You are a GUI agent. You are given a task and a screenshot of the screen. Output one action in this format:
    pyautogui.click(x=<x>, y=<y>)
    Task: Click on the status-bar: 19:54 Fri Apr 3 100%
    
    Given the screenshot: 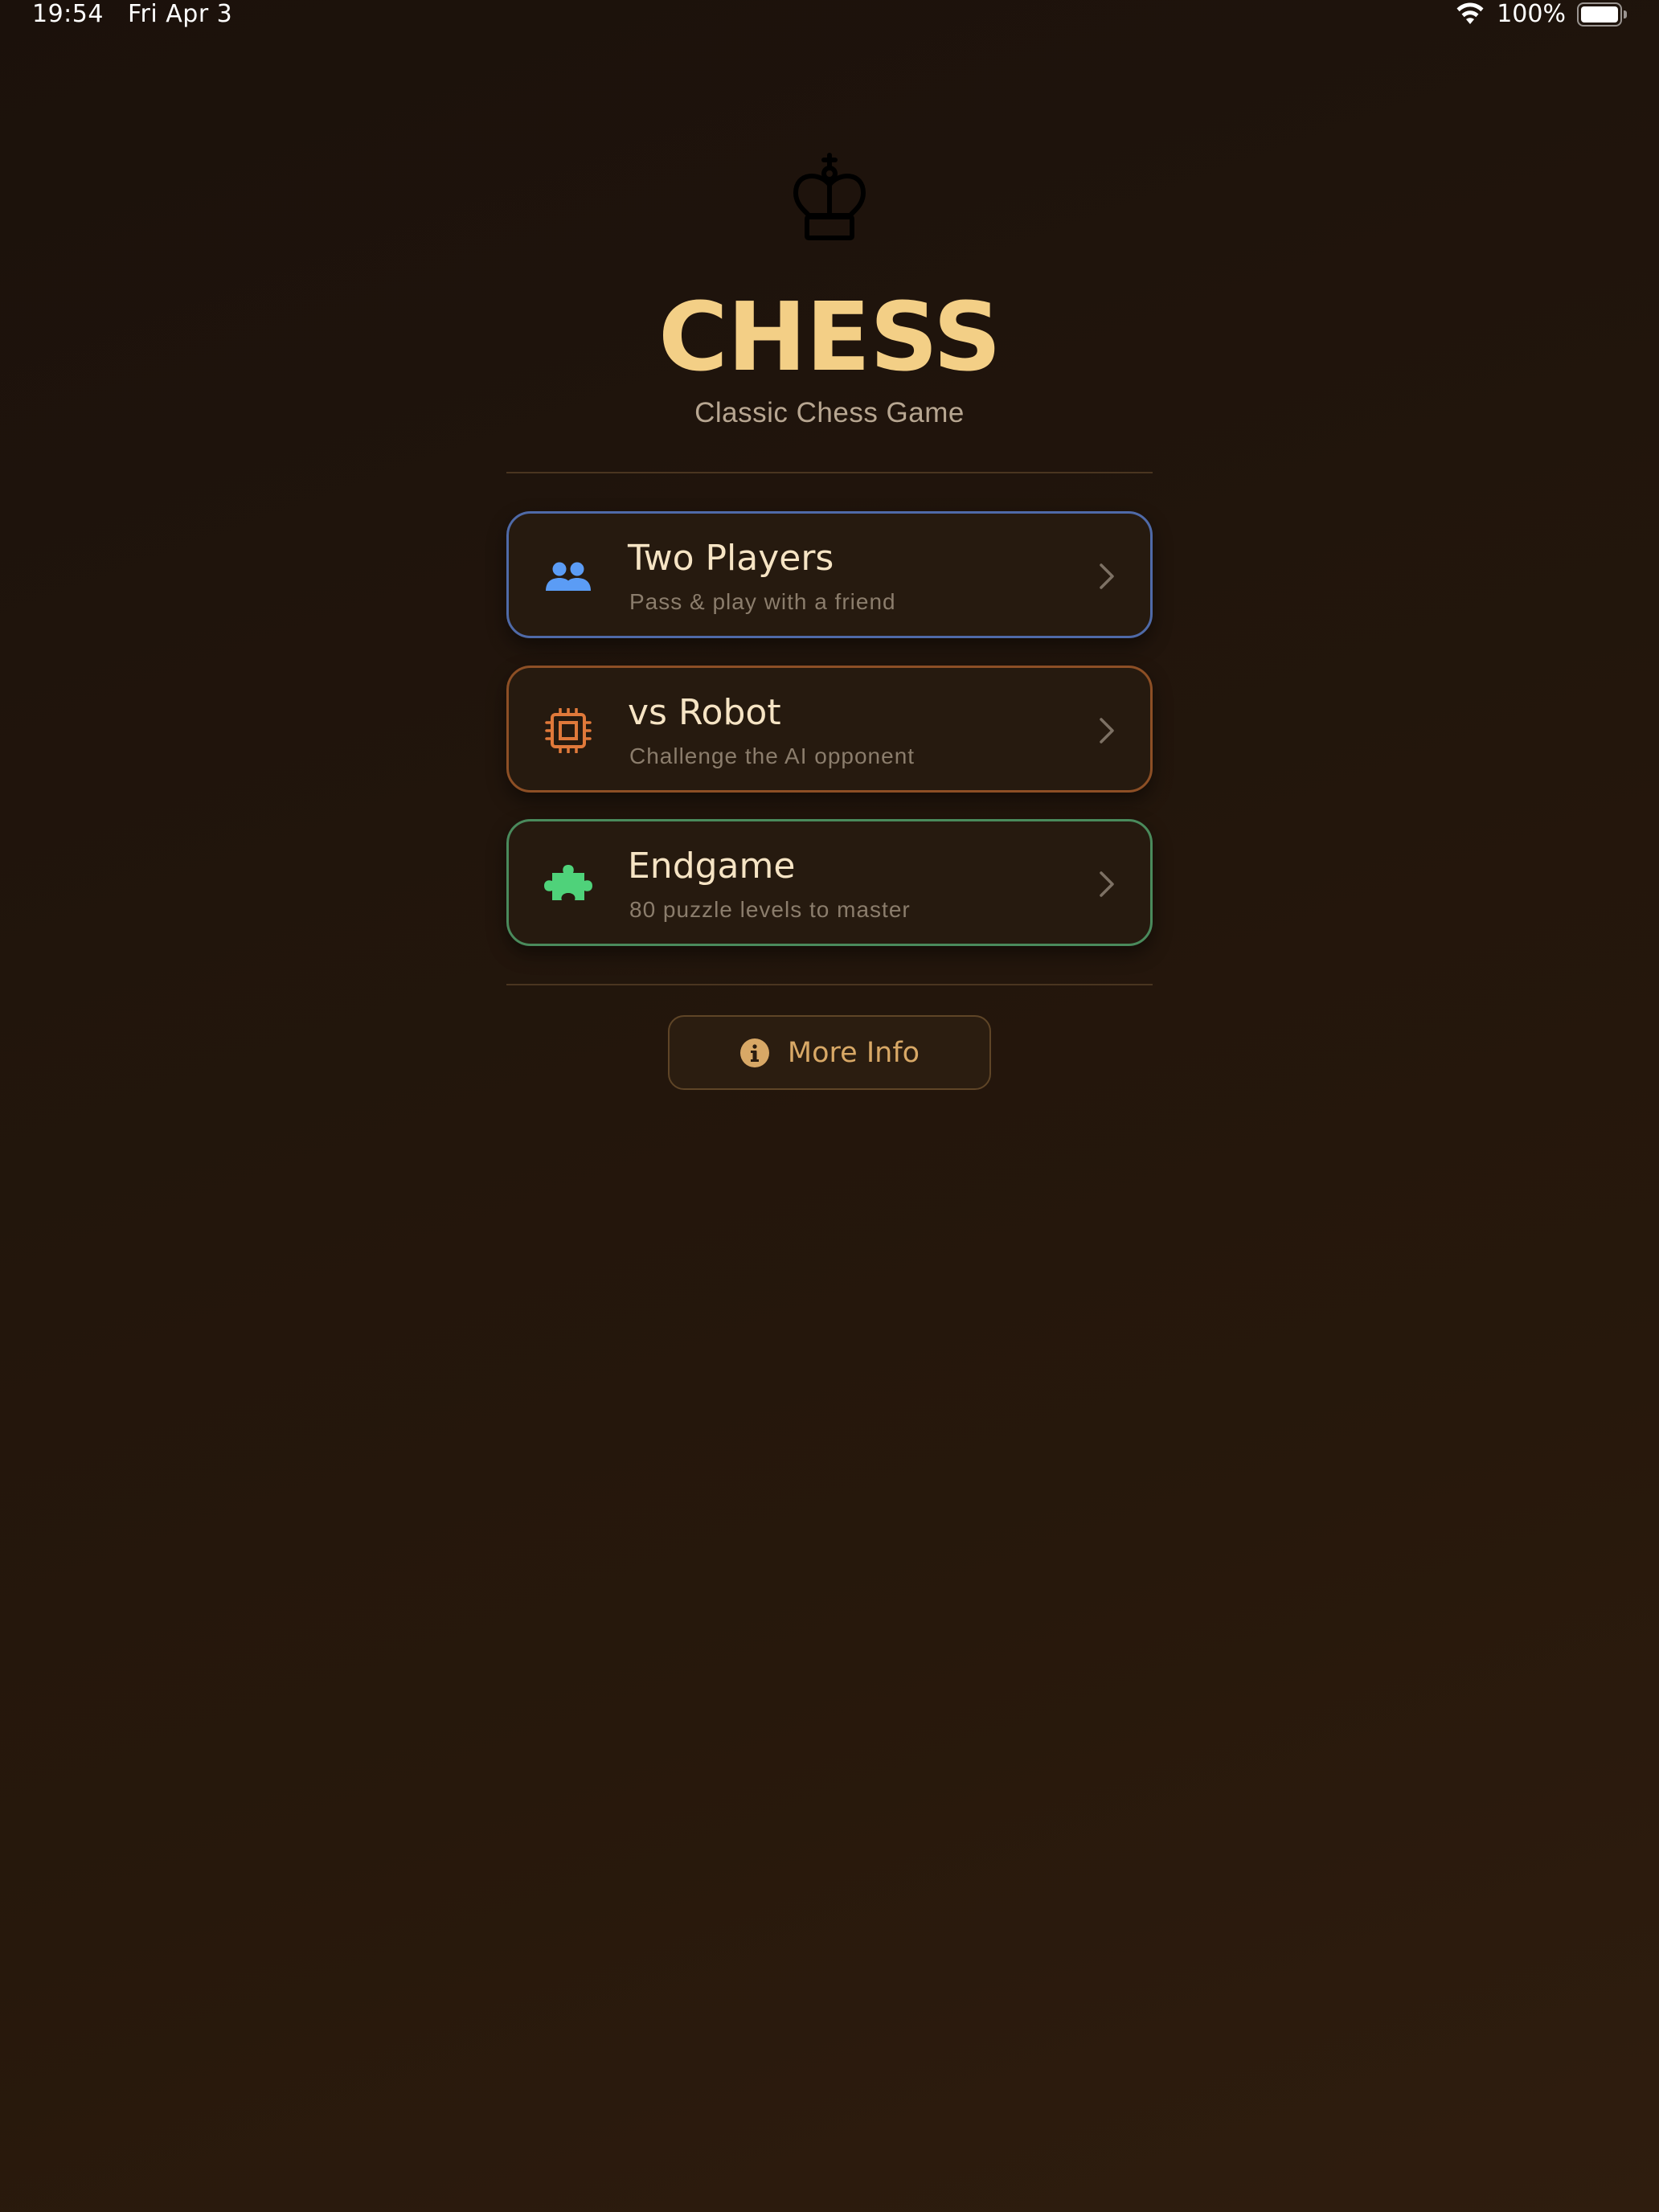 What is the action you would take?
    pyautogui.click(x=829, y=16)
    